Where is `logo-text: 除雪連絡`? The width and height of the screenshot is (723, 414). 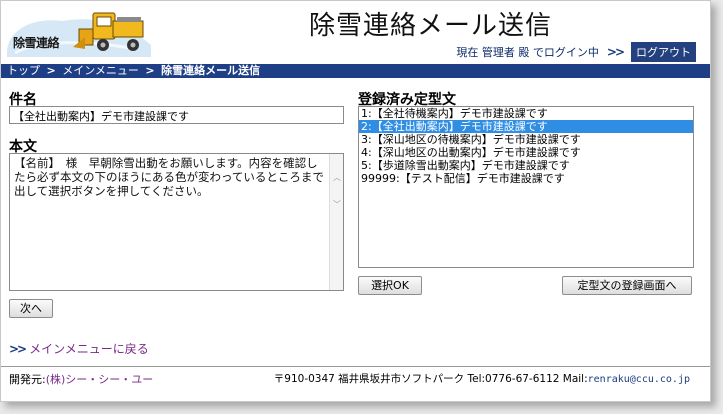
logo-text: 除雪連絡 is located at coordinates (36, 43).